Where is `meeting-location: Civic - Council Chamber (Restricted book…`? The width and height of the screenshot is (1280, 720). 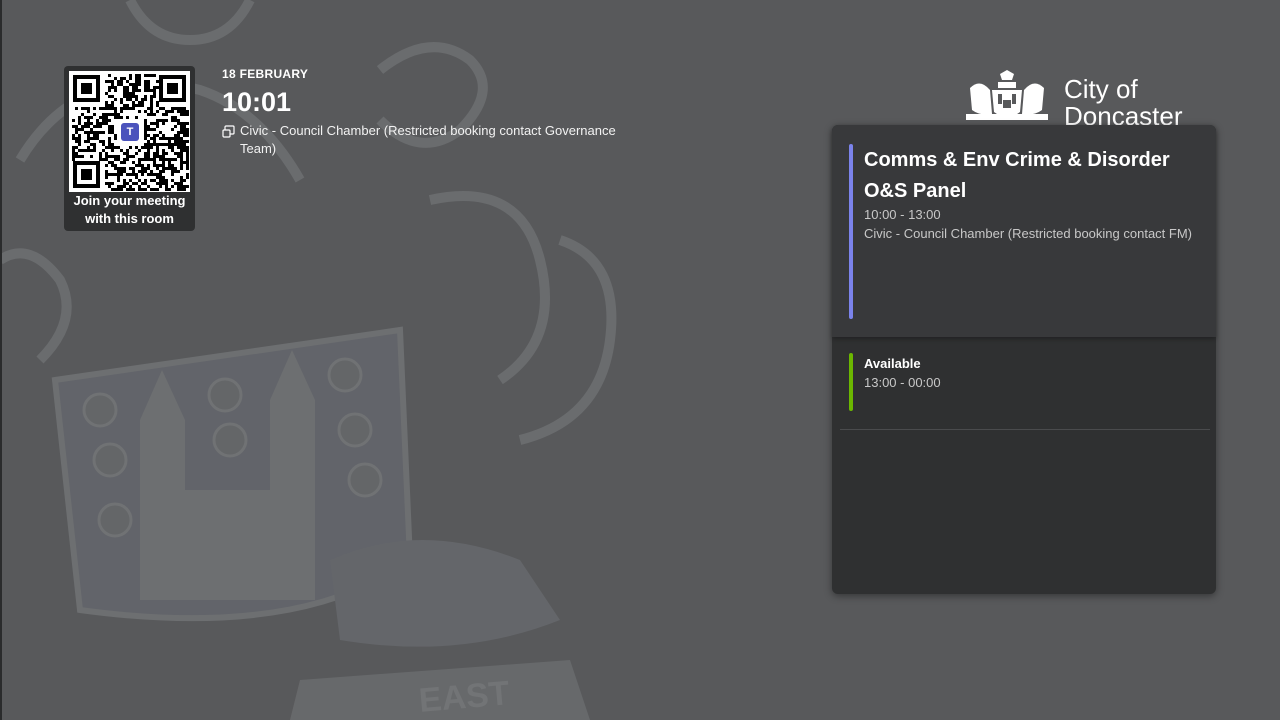 meeting-location: Civic - Council Chamber (Restricted book… is located at coordinates (1028, 233).